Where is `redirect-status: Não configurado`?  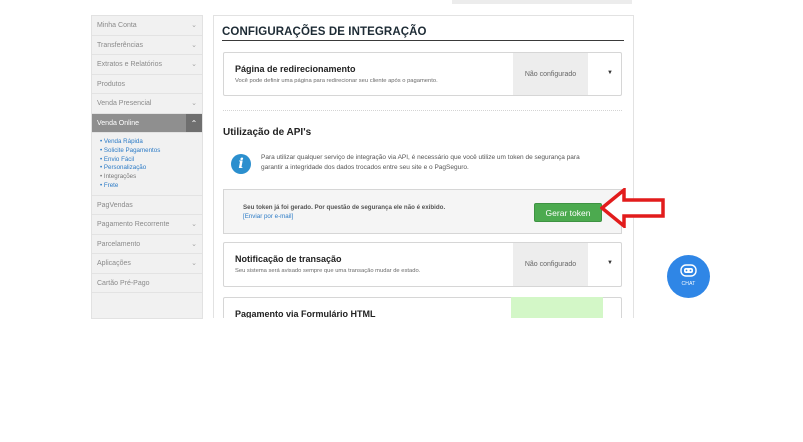 redirect-status: Não configurado is located at coordinates (550, 74).